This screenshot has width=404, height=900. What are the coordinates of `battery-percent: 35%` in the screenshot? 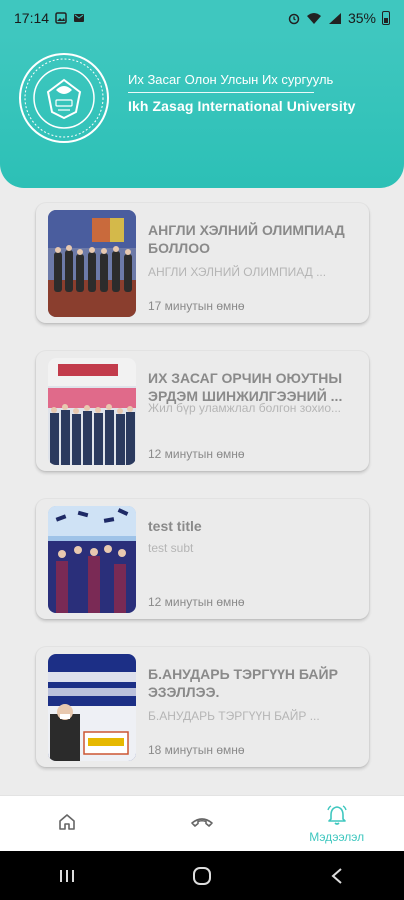 It's located at (361, 18).